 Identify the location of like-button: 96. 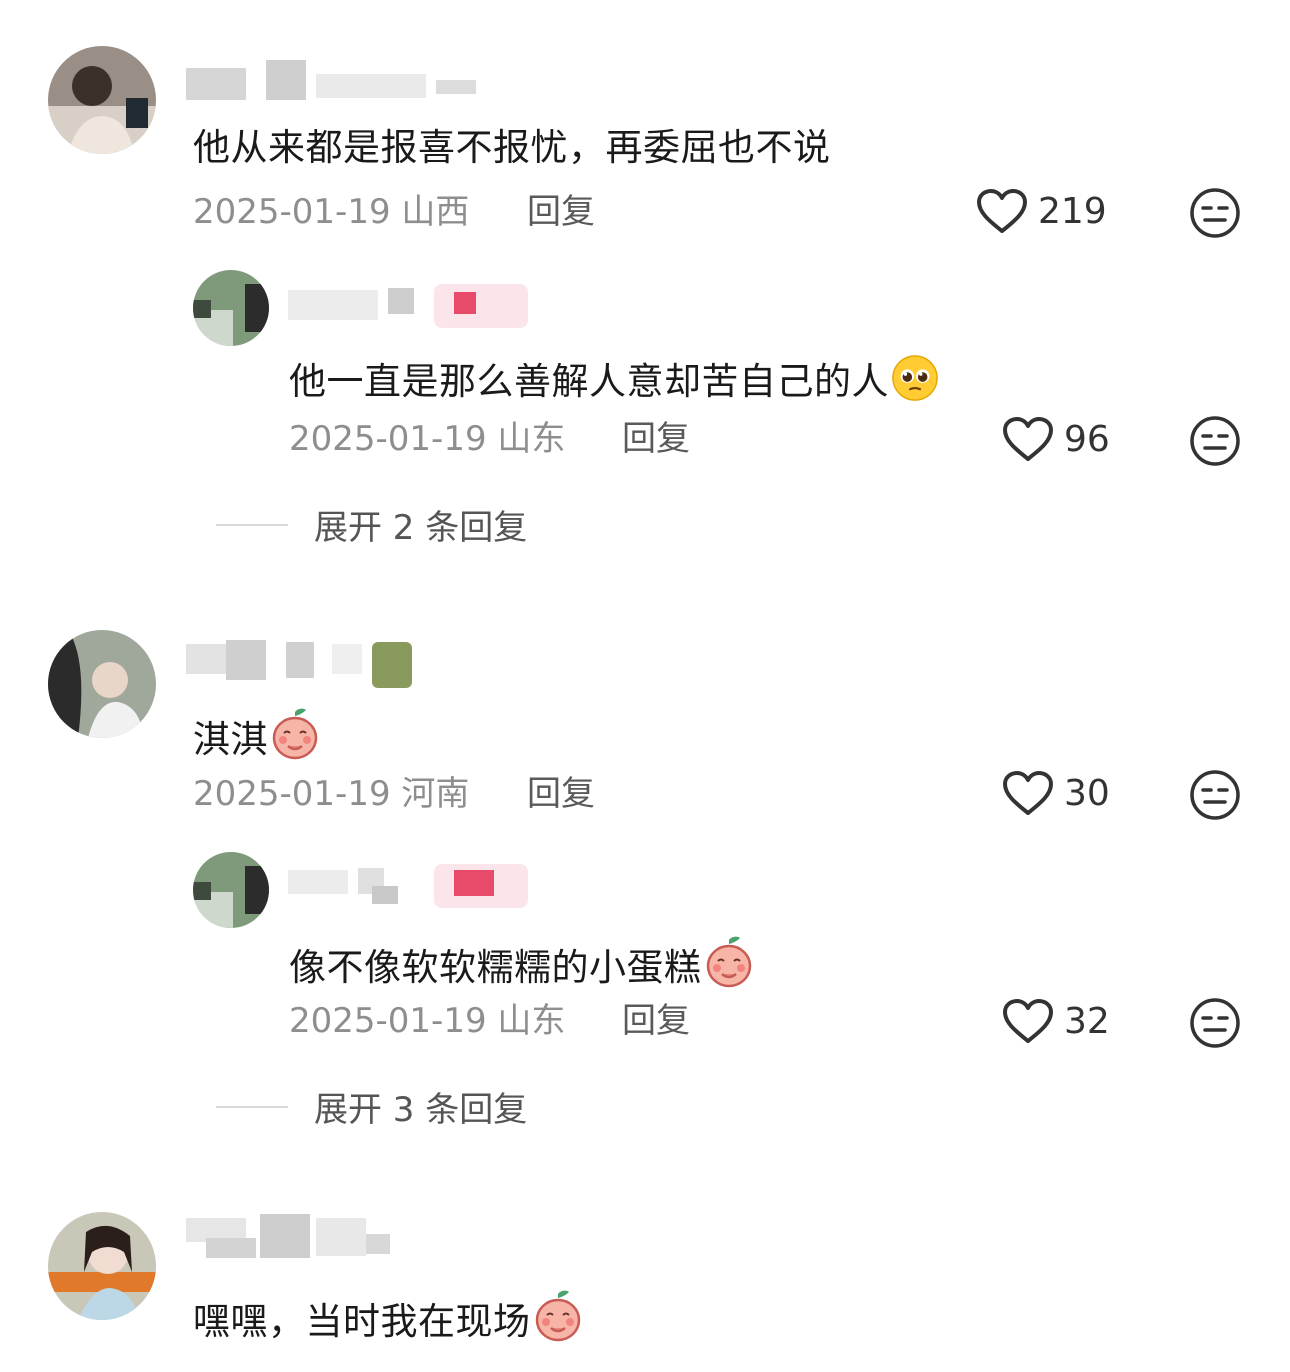
(1056, 439).